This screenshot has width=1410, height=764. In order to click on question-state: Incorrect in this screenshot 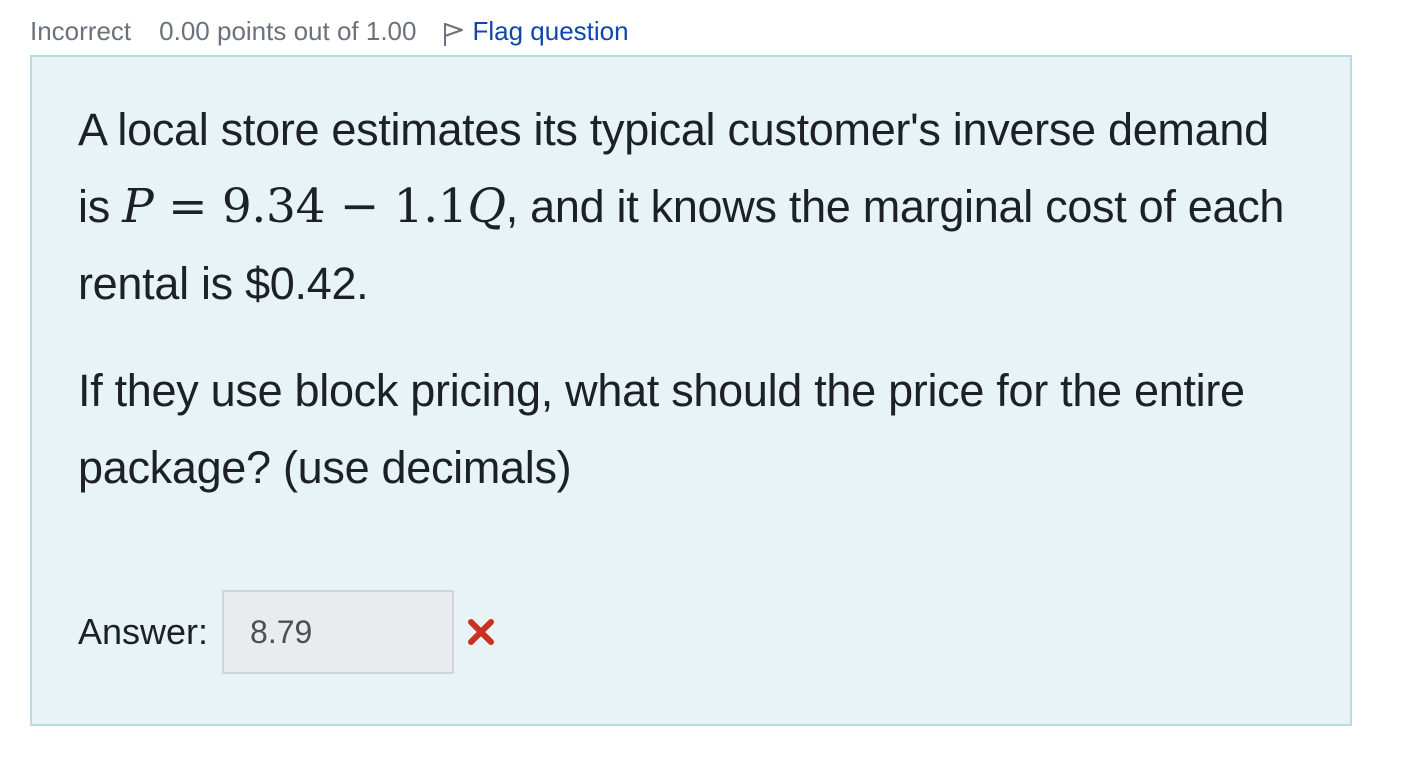, I will do `click(81, 30)`.